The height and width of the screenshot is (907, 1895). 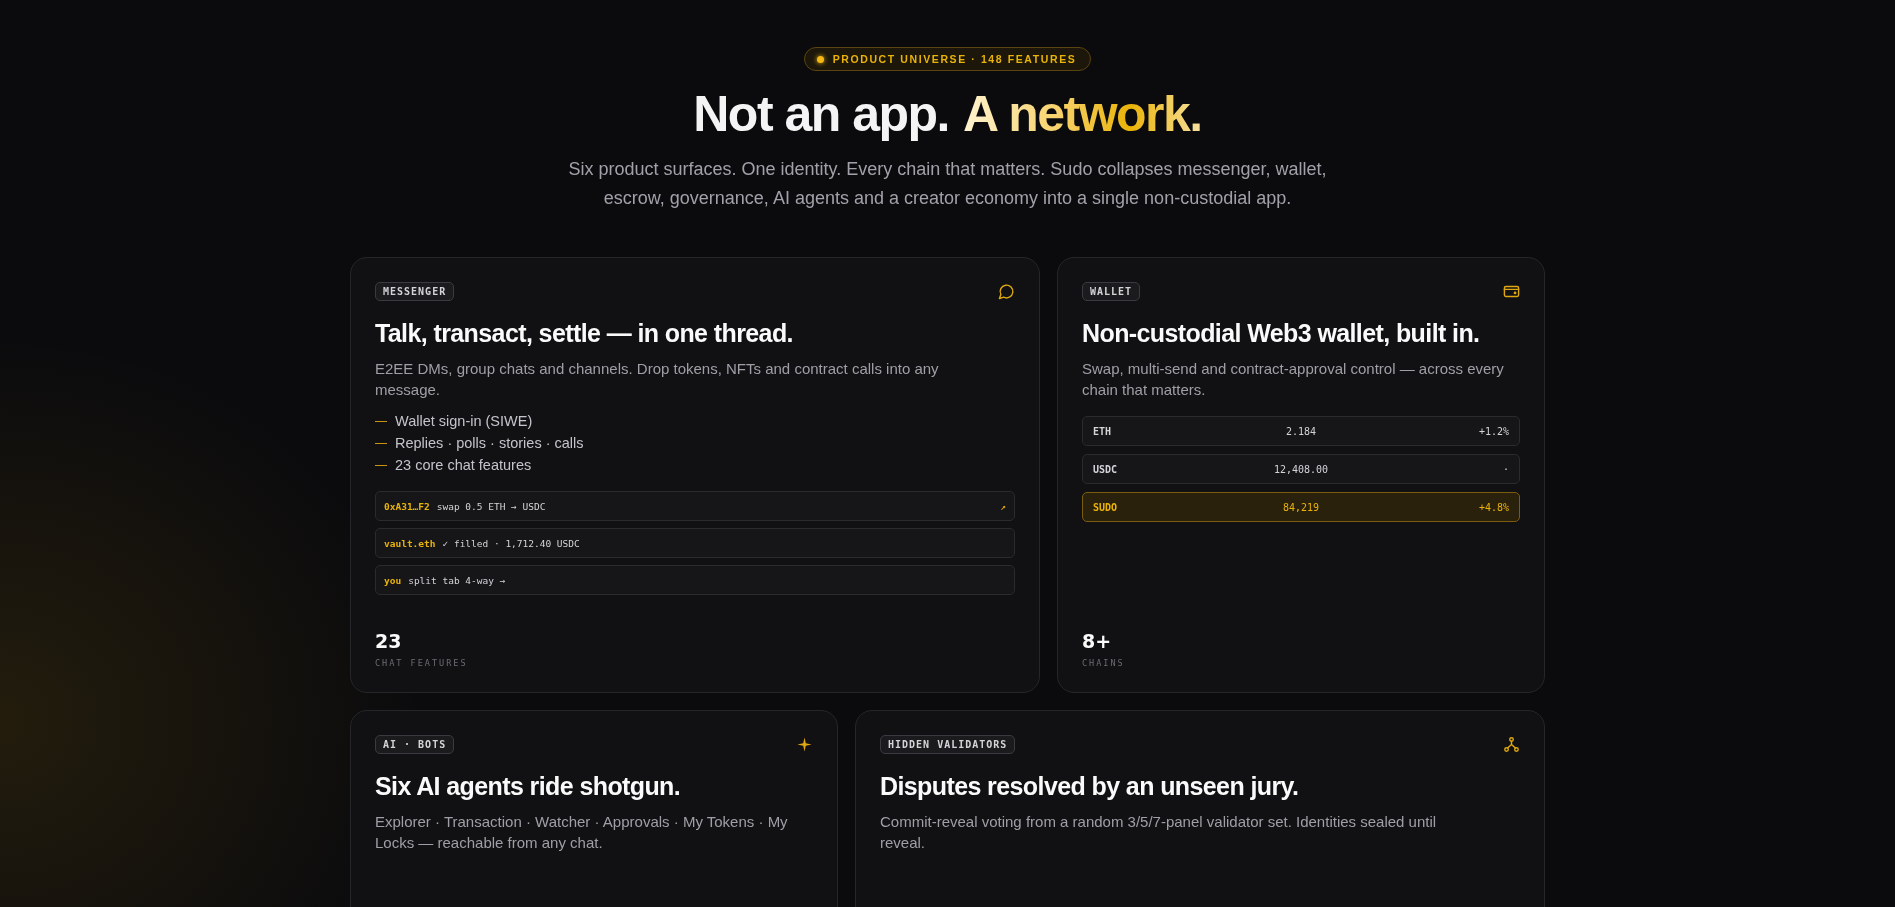 I want to click on stat-value: 8+, so click(x=1097, y=641).